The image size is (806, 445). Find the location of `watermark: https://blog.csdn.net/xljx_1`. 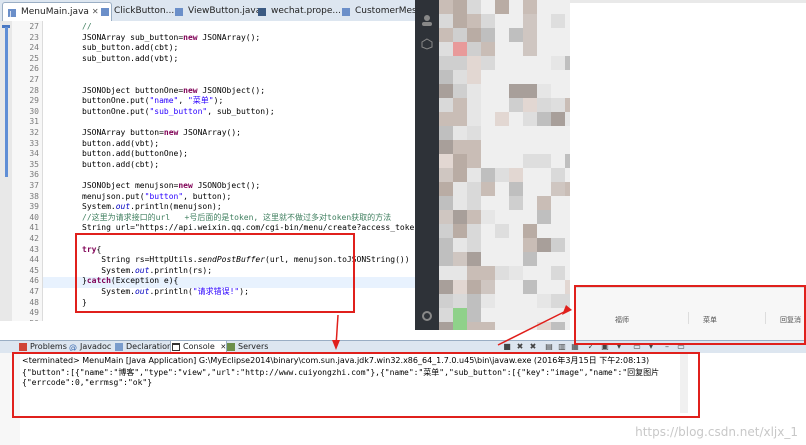

watermark: https://blog.csdn.net/xljx_1 is located at coordinates (716, 432).